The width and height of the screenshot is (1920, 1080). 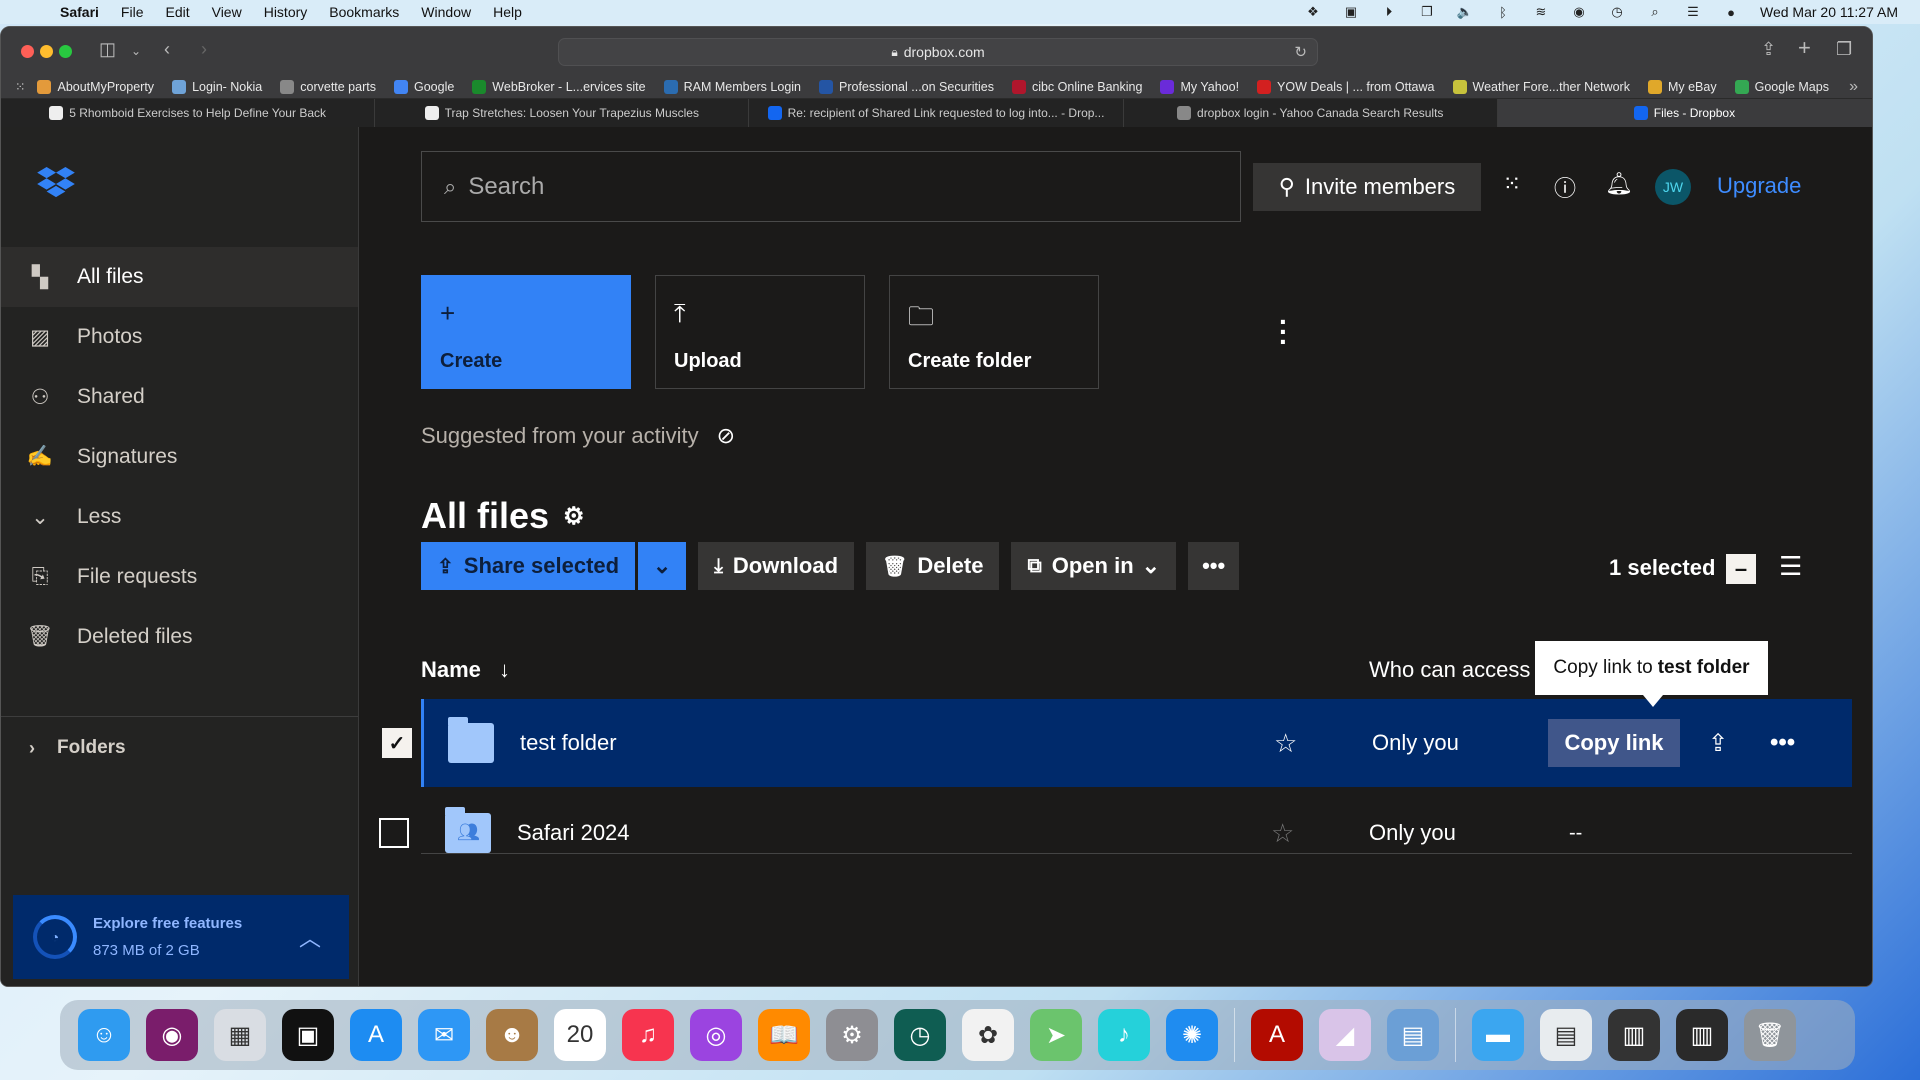 What do you see at coordinates (1367, 187) in the screenshot?
I see `invite-members-button: ⚲ Invite members` at bounding box center [1367, 187].